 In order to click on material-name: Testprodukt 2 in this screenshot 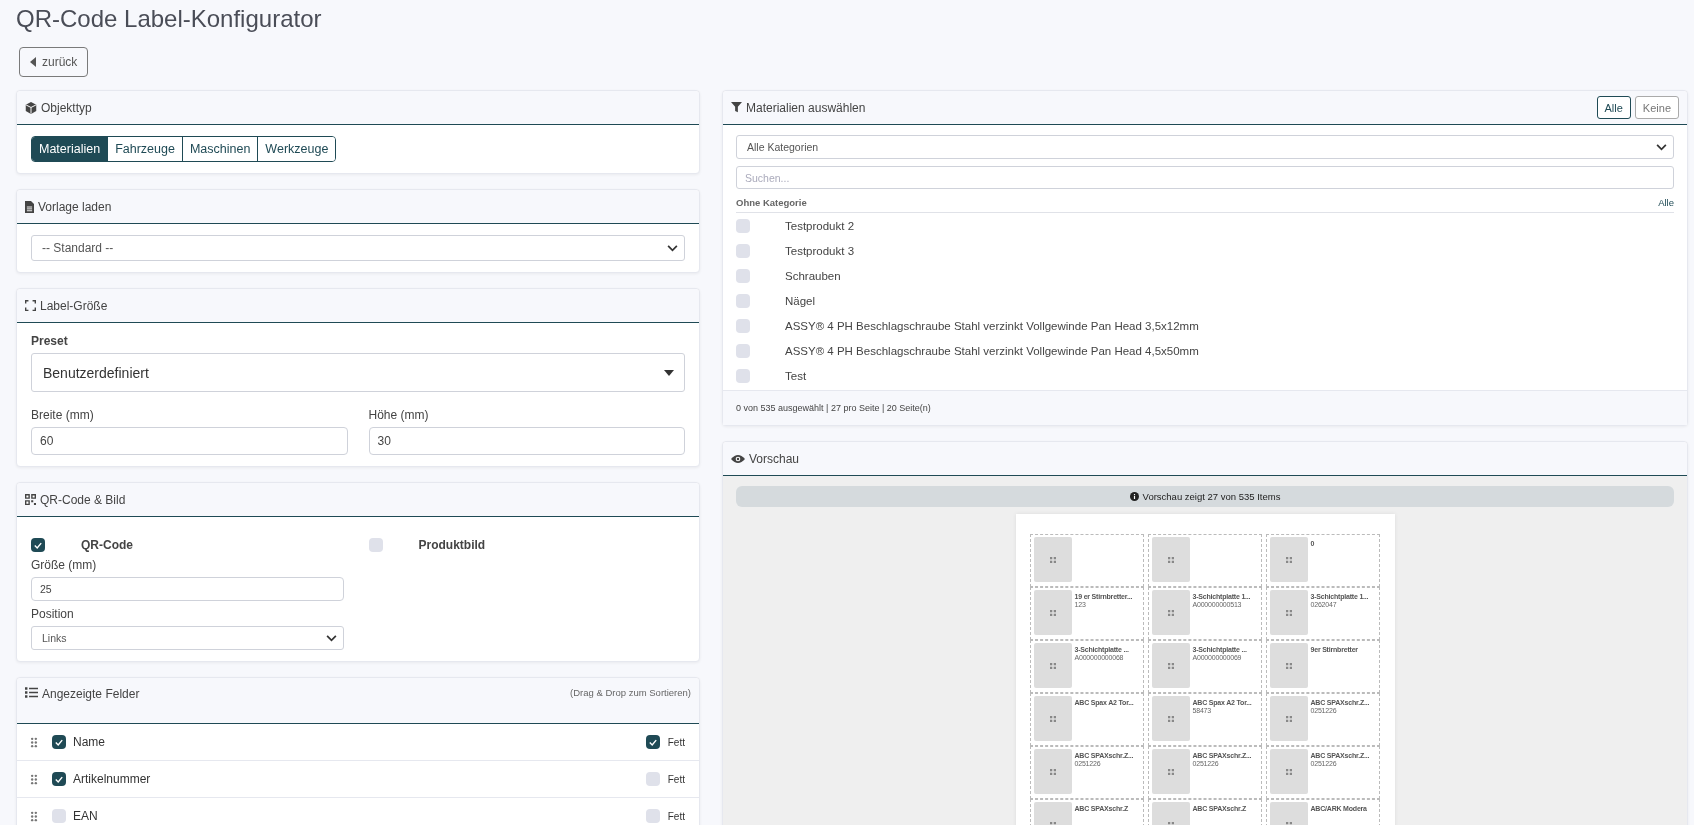, I will do `click(820, 225)`.